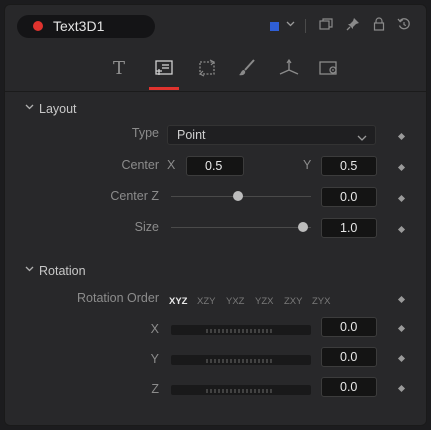 Image resolution: width=431 pixels, height=430 pixels. I want to click on center-z-value: 0.0, so click(349, 197).